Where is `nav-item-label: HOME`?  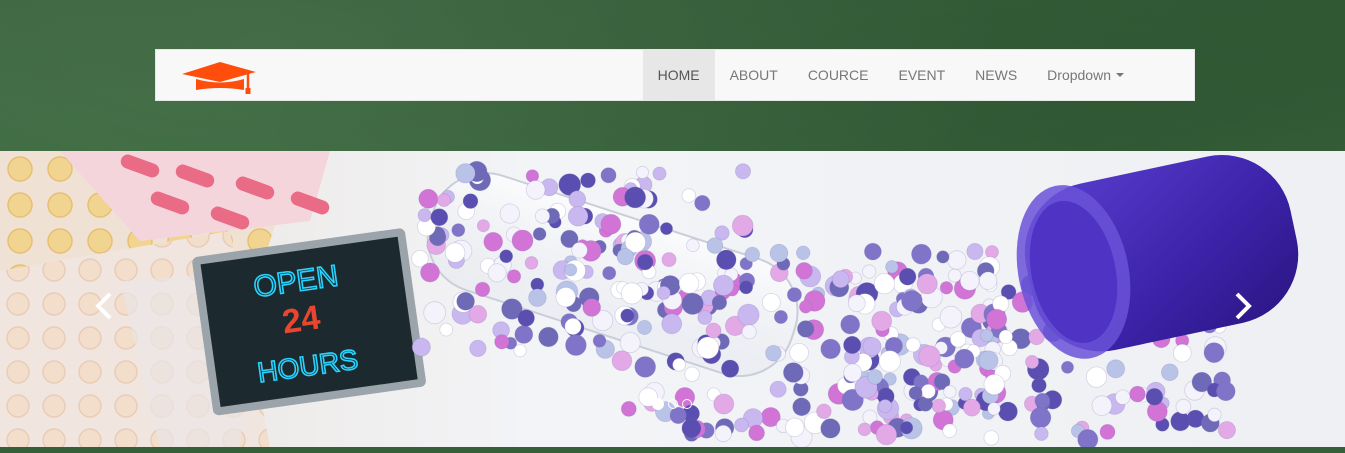
nav-item-label: HOME is located at coordinates (678, 75).